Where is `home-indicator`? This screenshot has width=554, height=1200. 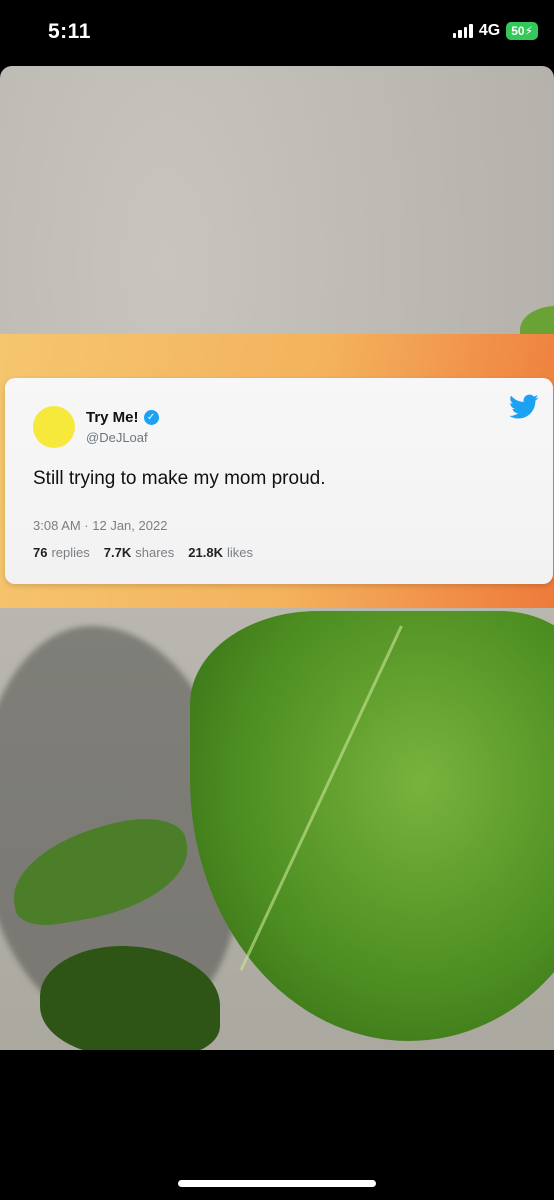 home-indicator is located at coordinates (277, 1183).